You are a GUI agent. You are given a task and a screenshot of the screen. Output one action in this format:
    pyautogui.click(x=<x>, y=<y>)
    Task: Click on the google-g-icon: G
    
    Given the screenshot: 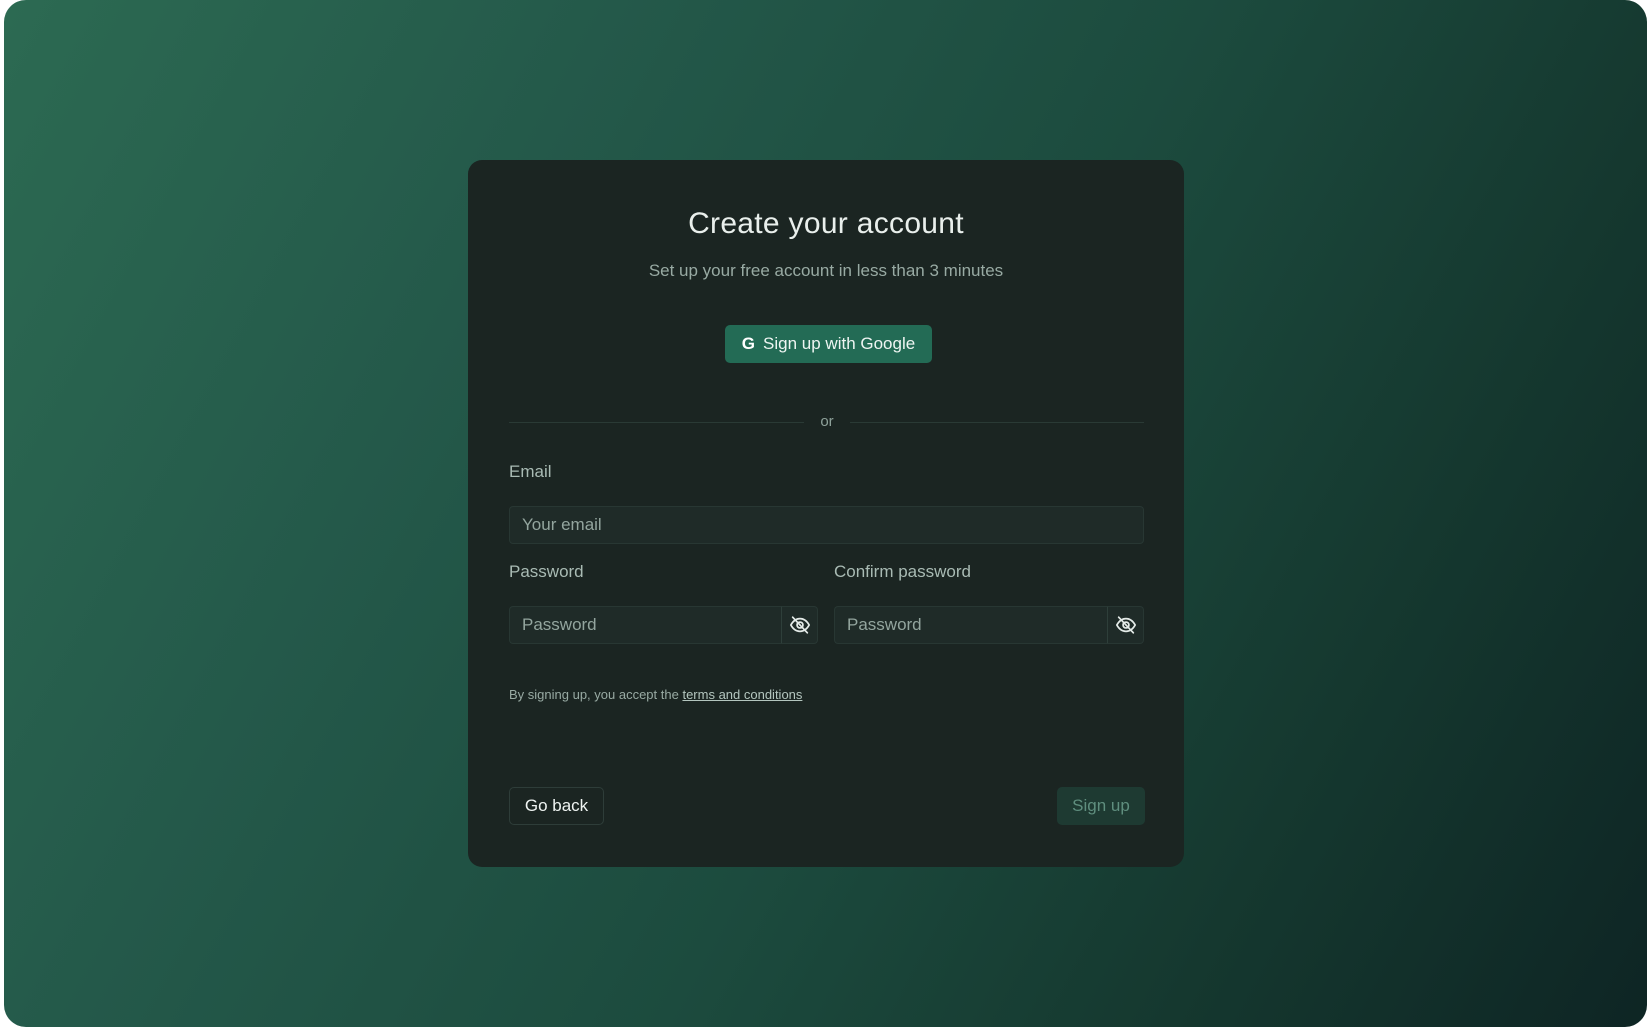 What is the action you would take?
    pyautogui.click(x=748, y=343)
    